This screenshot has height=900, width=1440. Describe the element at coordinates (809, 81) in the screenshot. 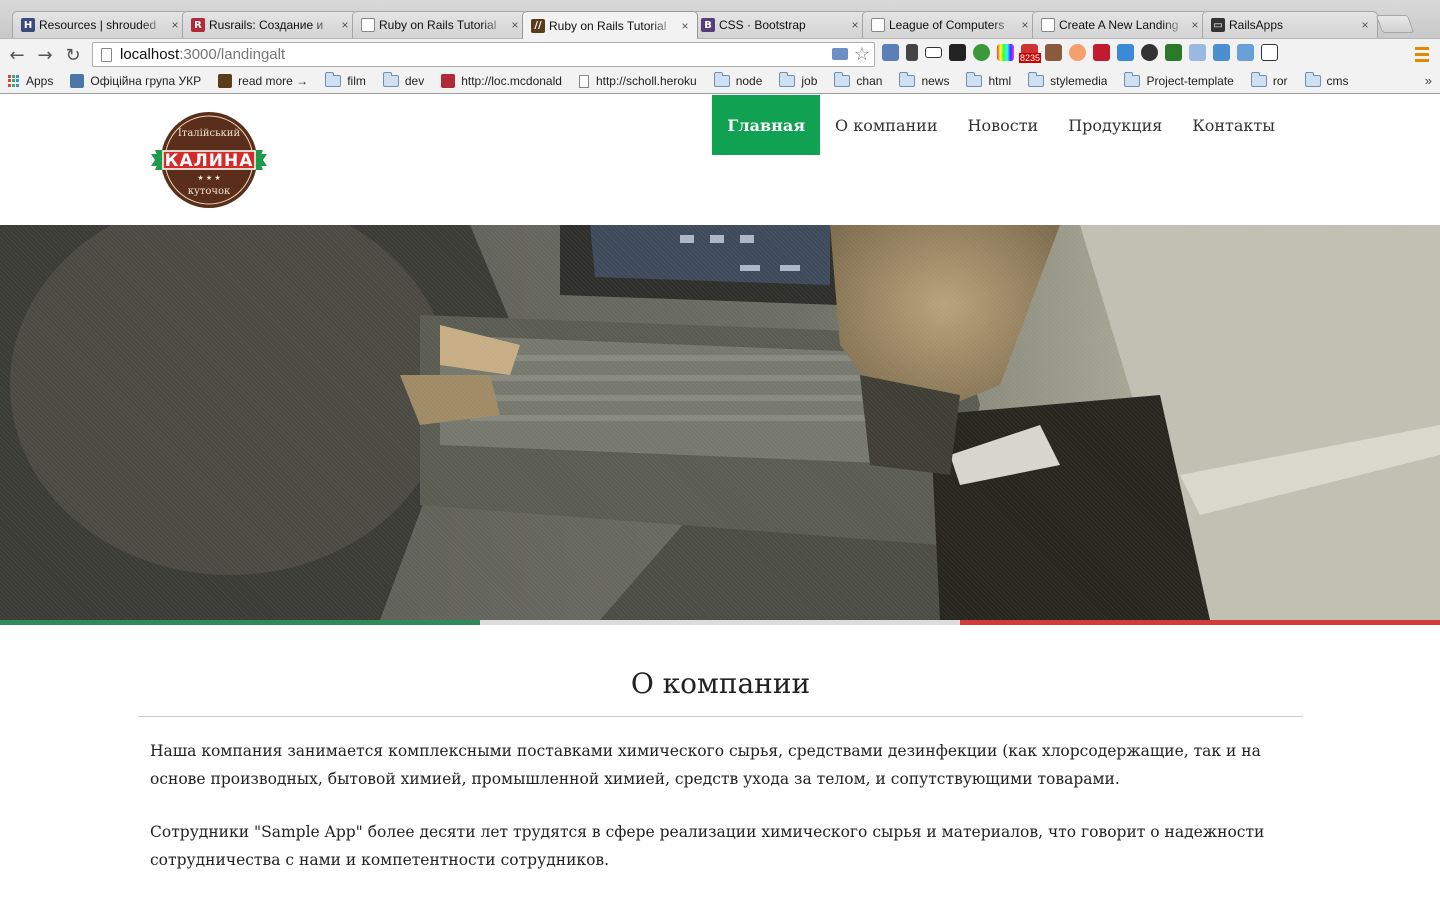

I see `bookmark-label: job` at that location.